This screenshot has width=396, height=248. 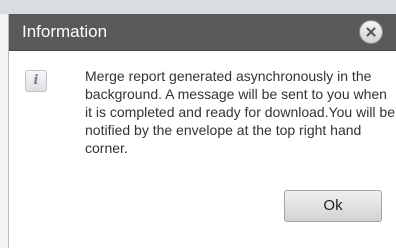 I want to click on info-icon: i, so click(x=36, y=81).